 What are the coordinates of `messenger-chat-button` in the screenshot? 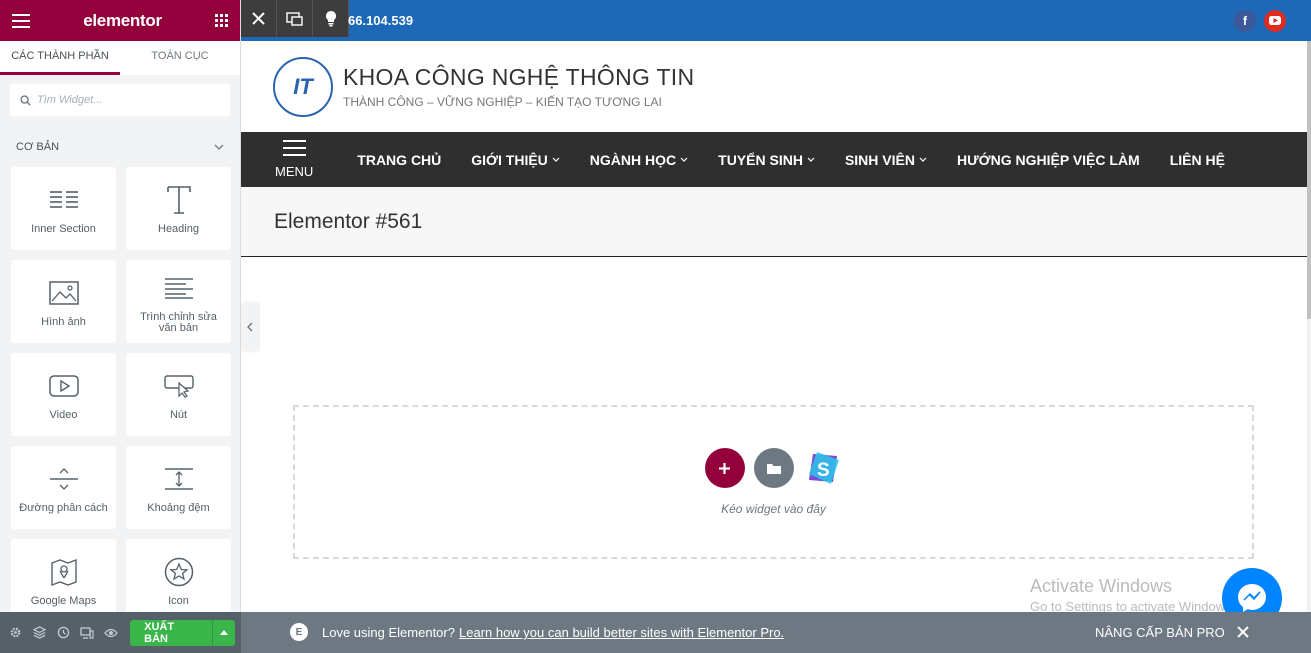 It's located at (1252, 590).